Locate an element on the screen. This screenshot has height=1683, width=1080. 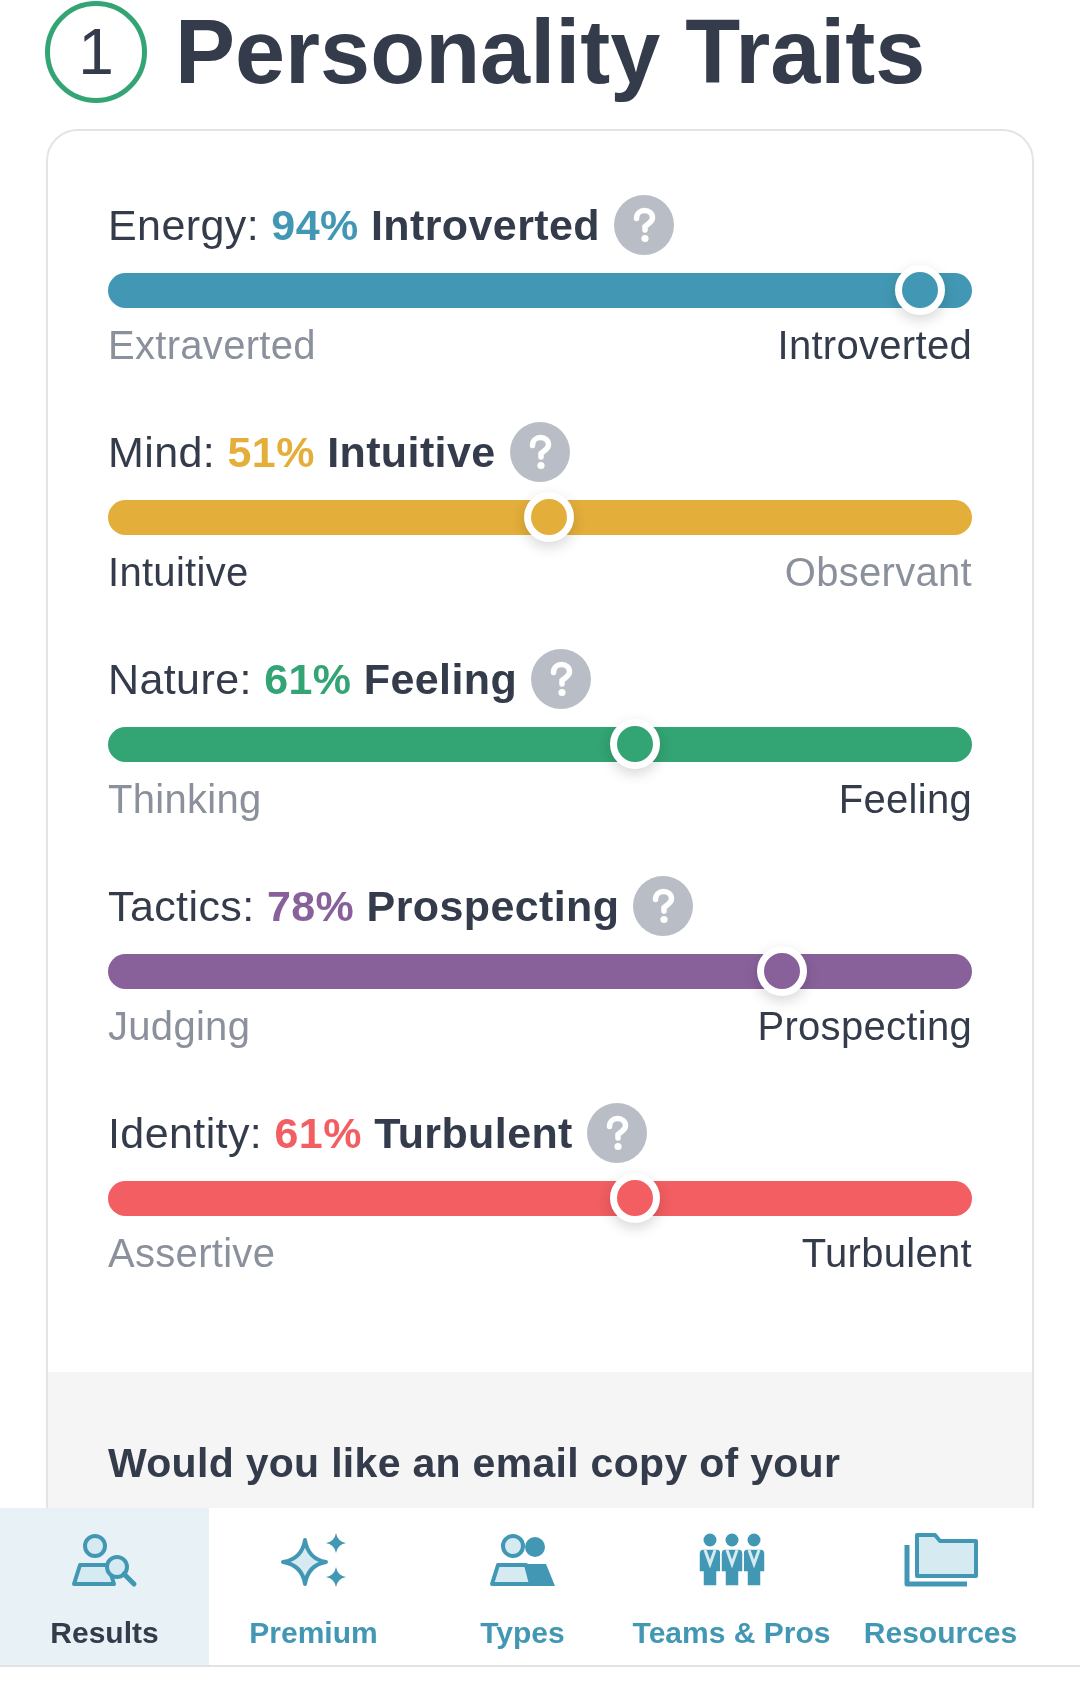
pole-label: Observant is located at coordinates (878, 572).